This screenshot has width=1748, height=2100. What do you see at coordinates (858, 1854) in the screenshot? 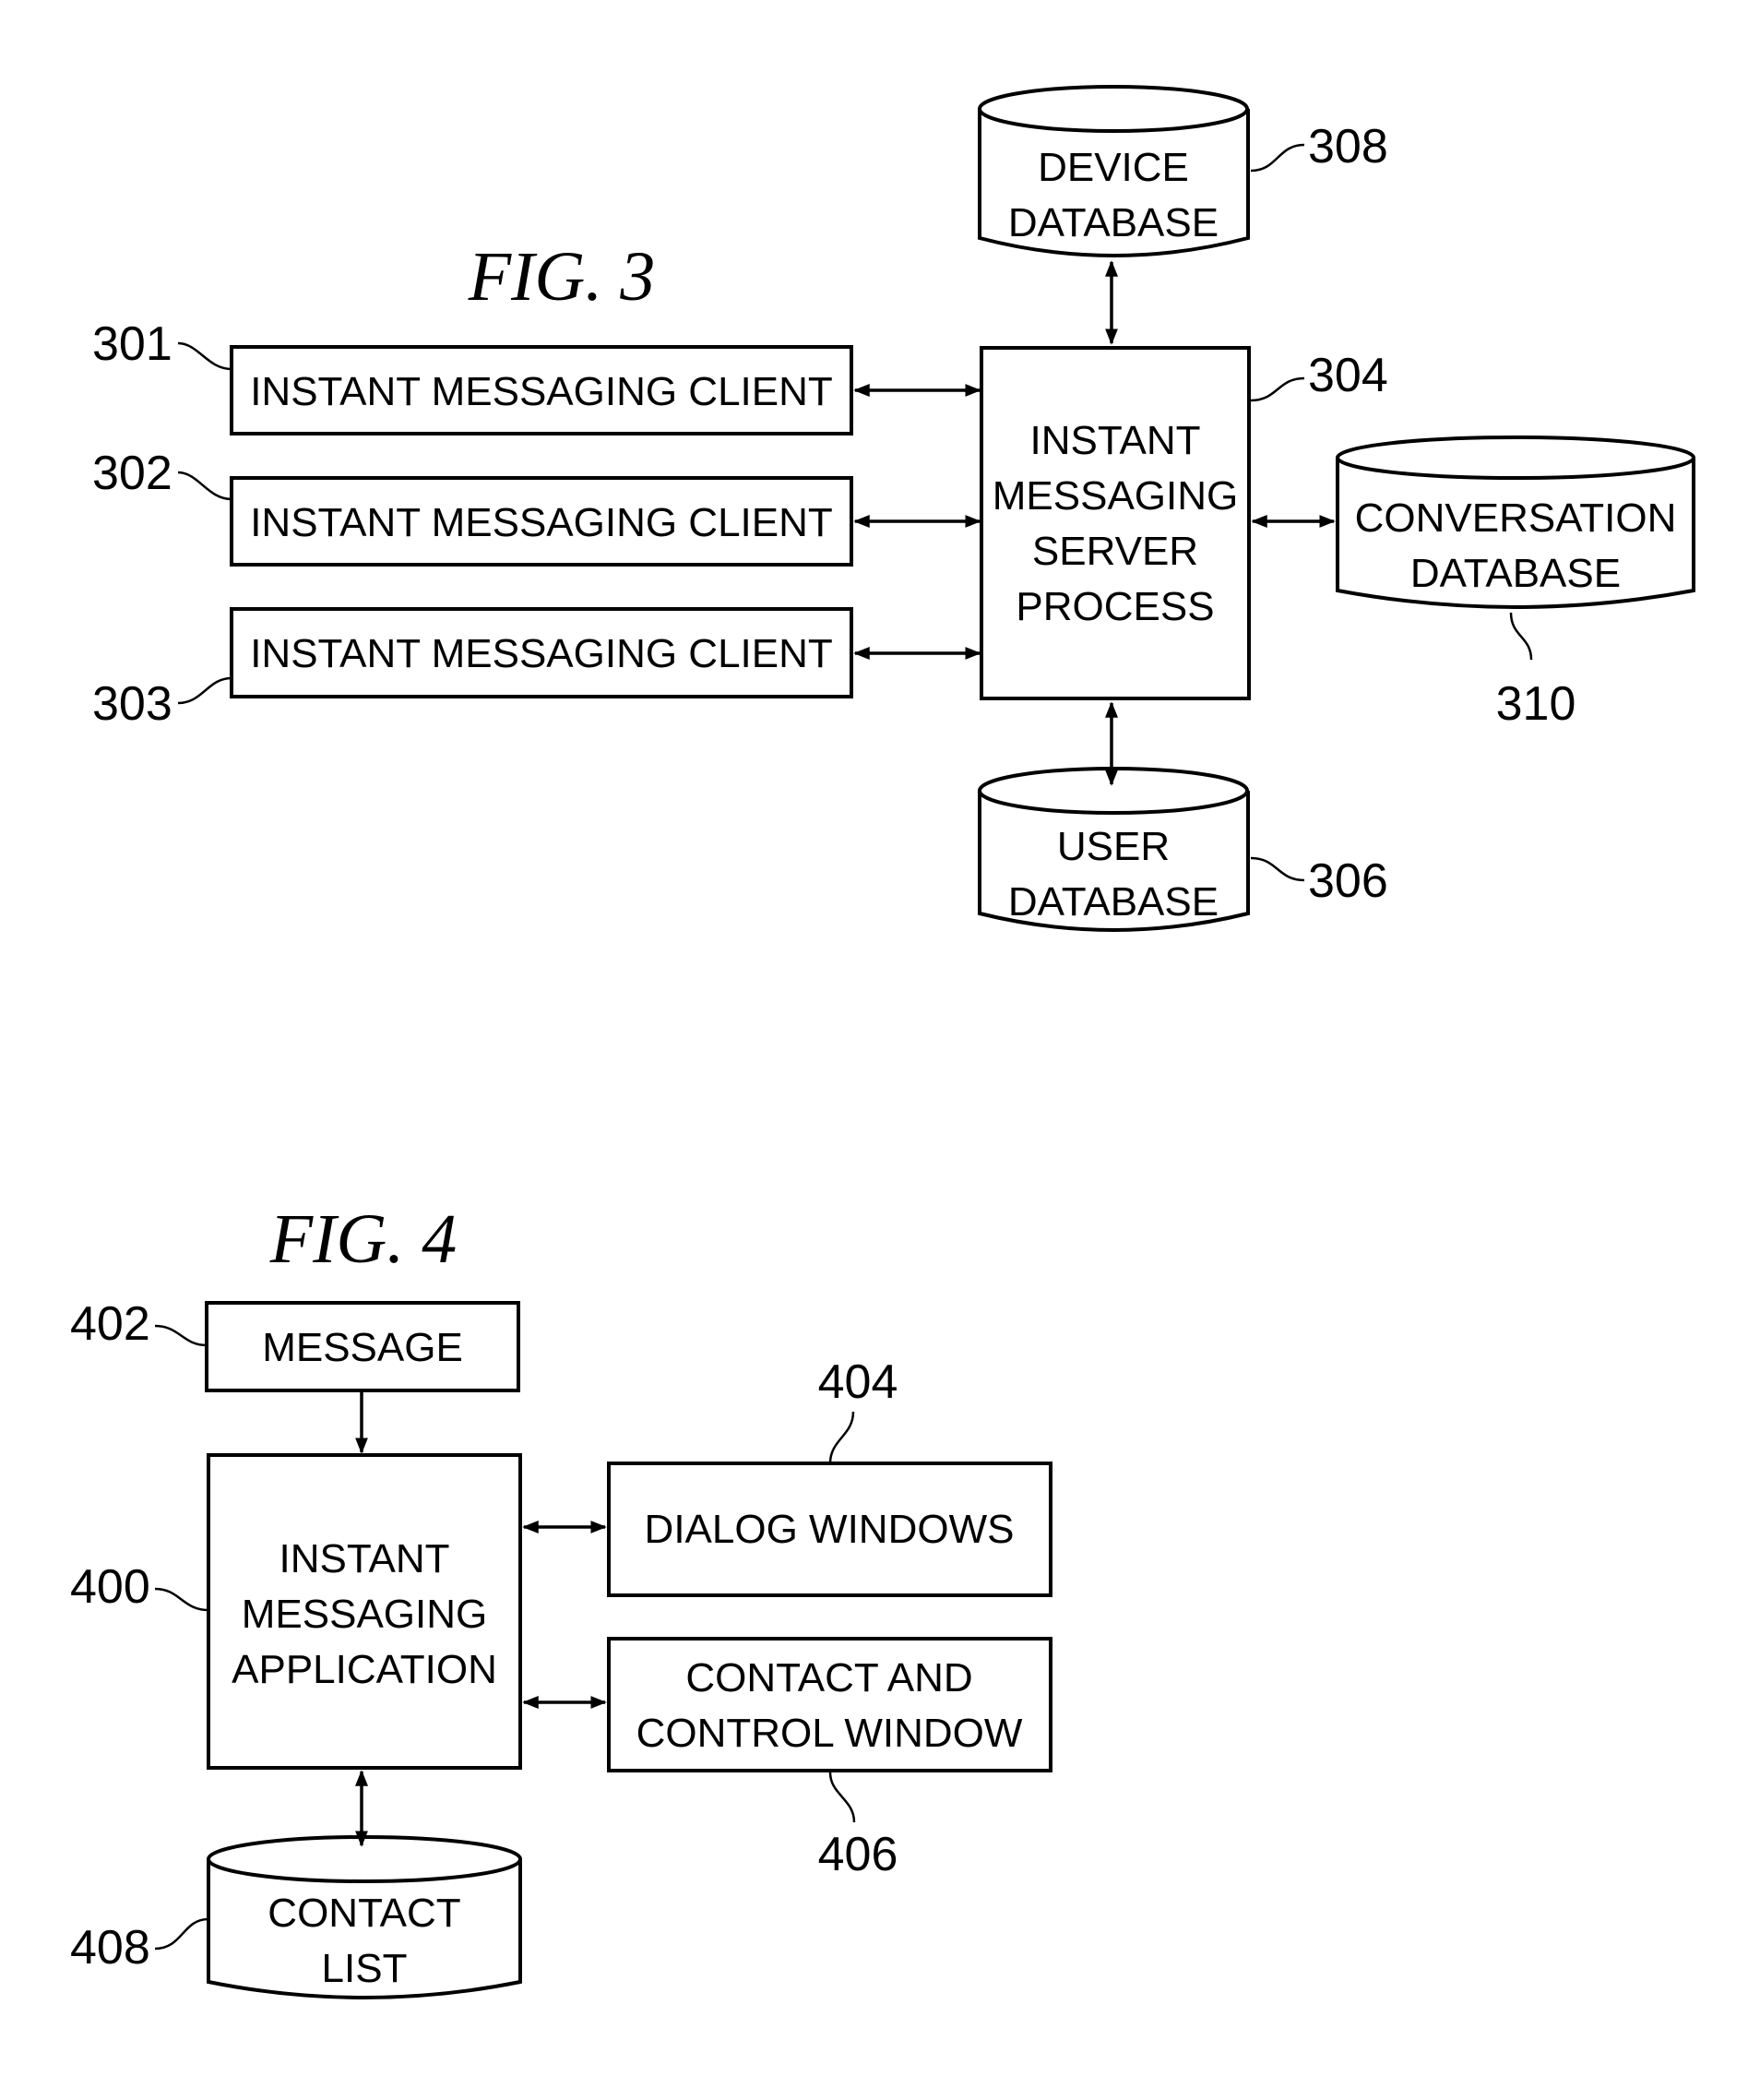
I see `ref-406: 406` at bounding box center [858, 1854].